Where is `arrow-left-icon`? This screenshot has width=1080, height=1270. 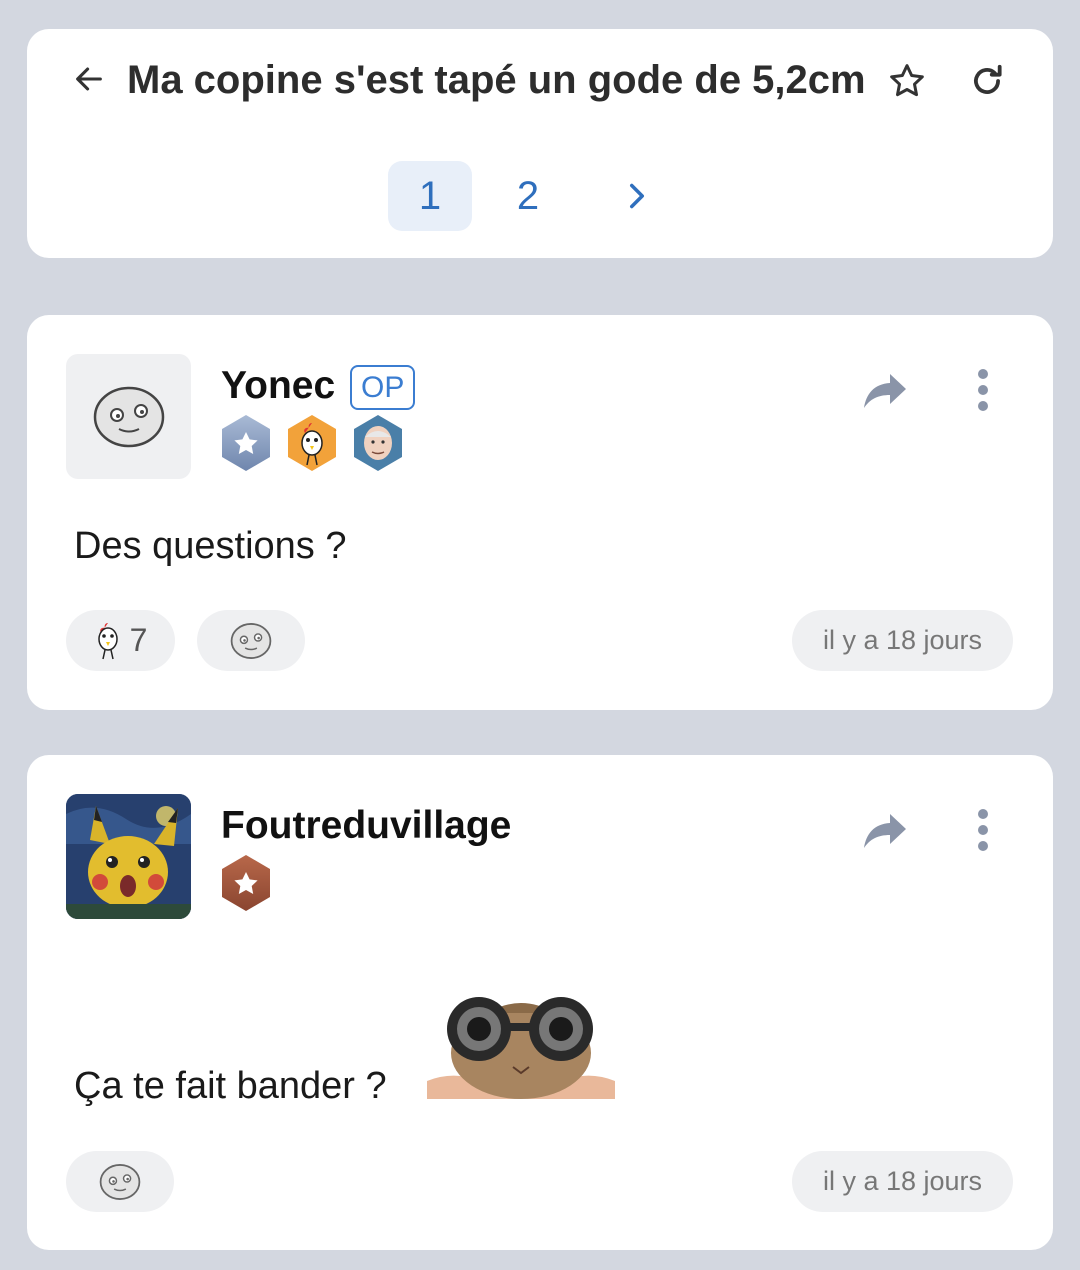
arrow-left-icon is located at coordinates (89, 79).